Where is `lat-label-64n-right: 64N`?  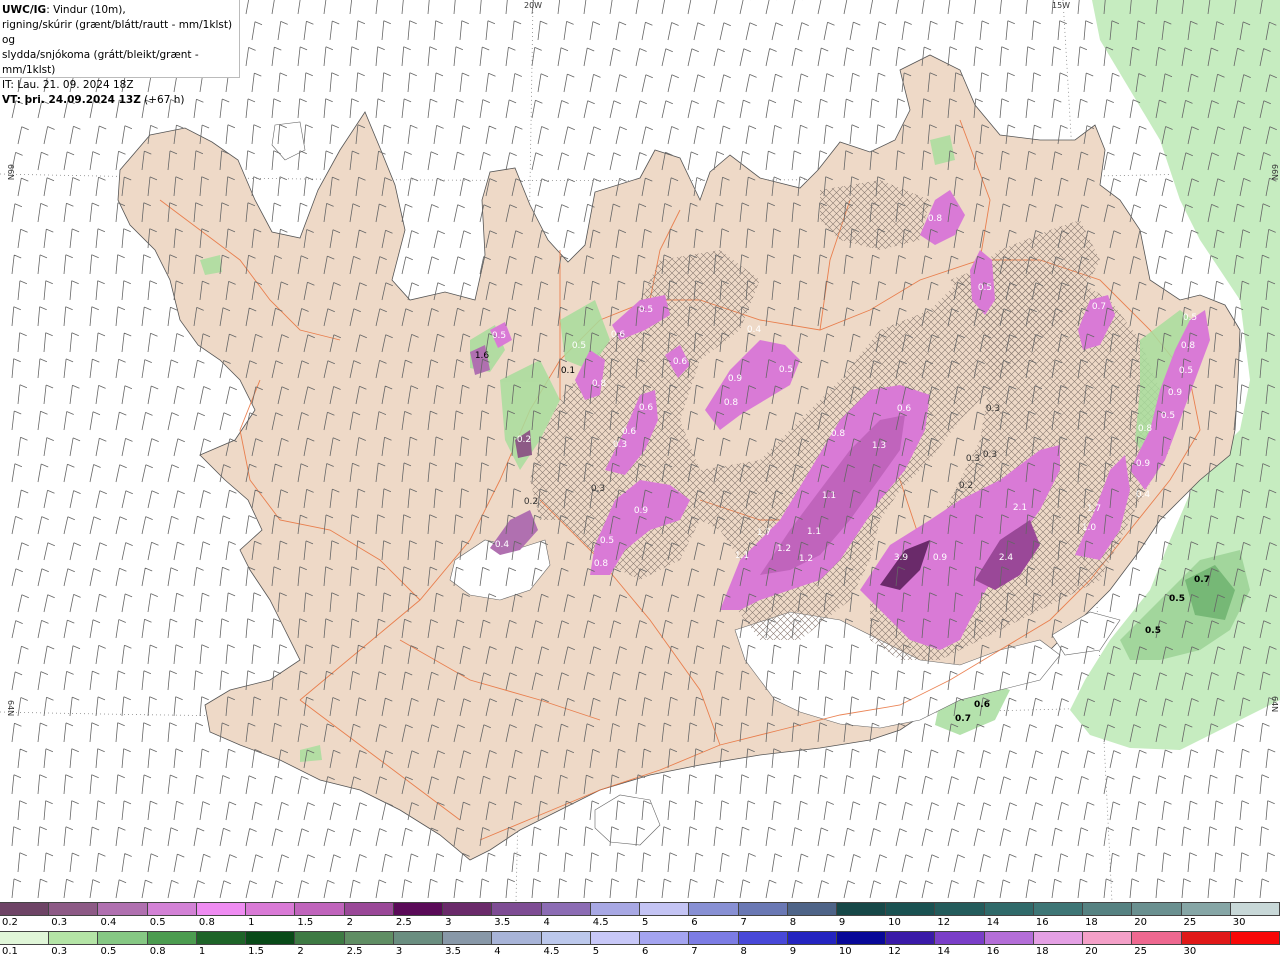 lat-label-64n-right: 64N is located at coordinates (1274, 704).